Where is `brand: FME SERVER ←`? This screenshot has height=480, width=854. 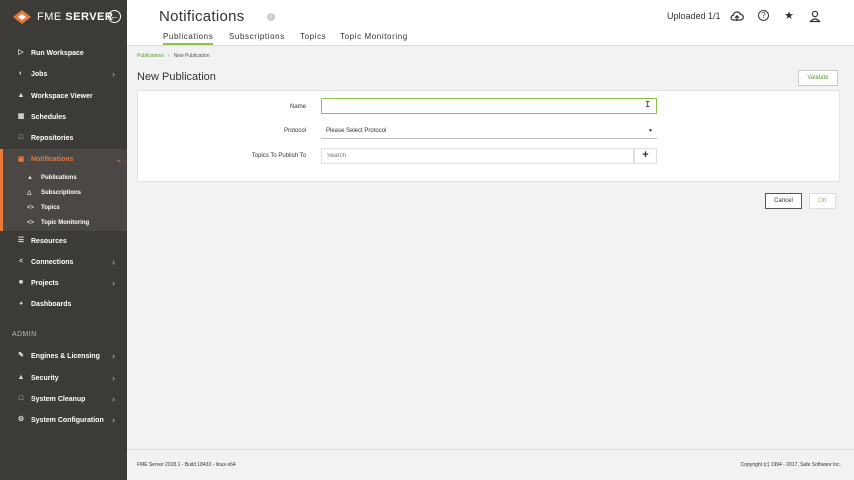
brand: FME SERVER ← is located at coordinates (63, 17).